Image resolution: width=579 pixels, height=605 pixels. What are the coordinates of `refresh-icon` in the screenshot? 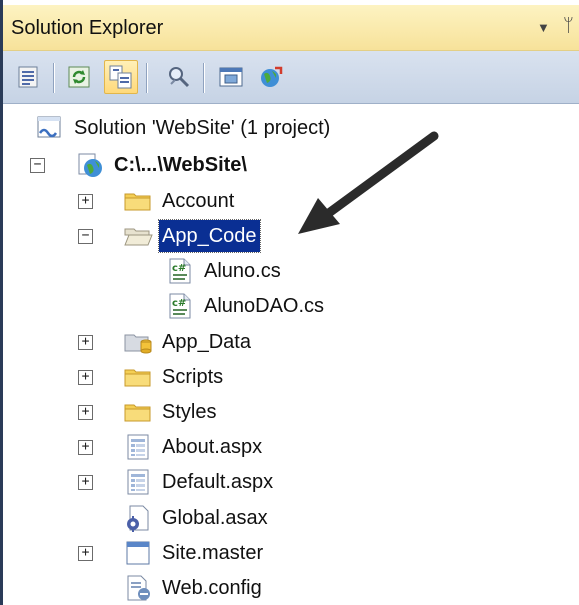 It's located at (79, 77).